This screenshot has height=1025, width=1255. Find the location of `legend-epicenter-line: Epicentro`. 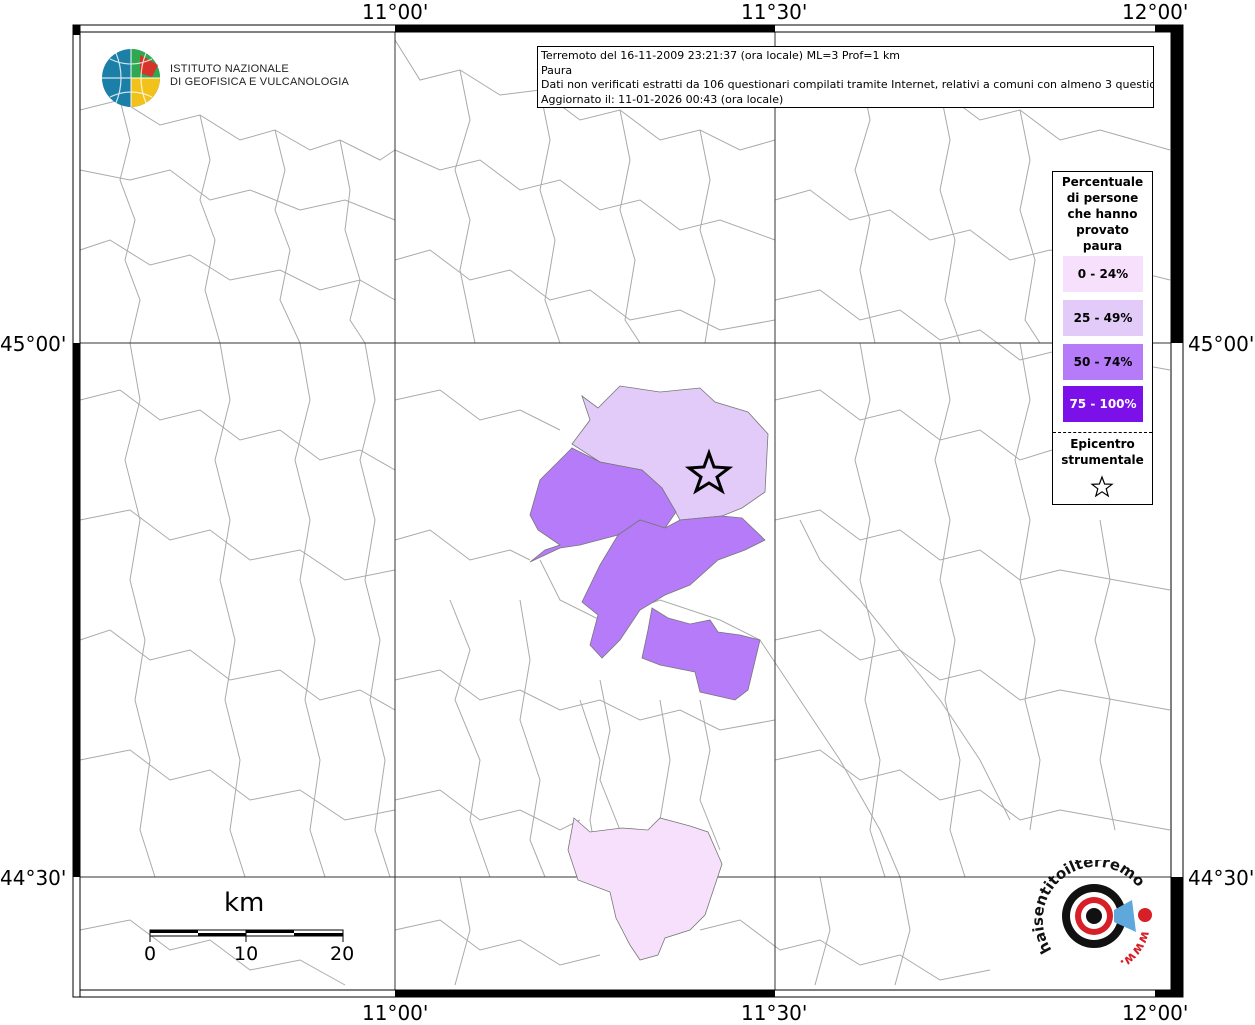

legend-epicenter-line: Epicentro is located at coordinates (1102, 444).